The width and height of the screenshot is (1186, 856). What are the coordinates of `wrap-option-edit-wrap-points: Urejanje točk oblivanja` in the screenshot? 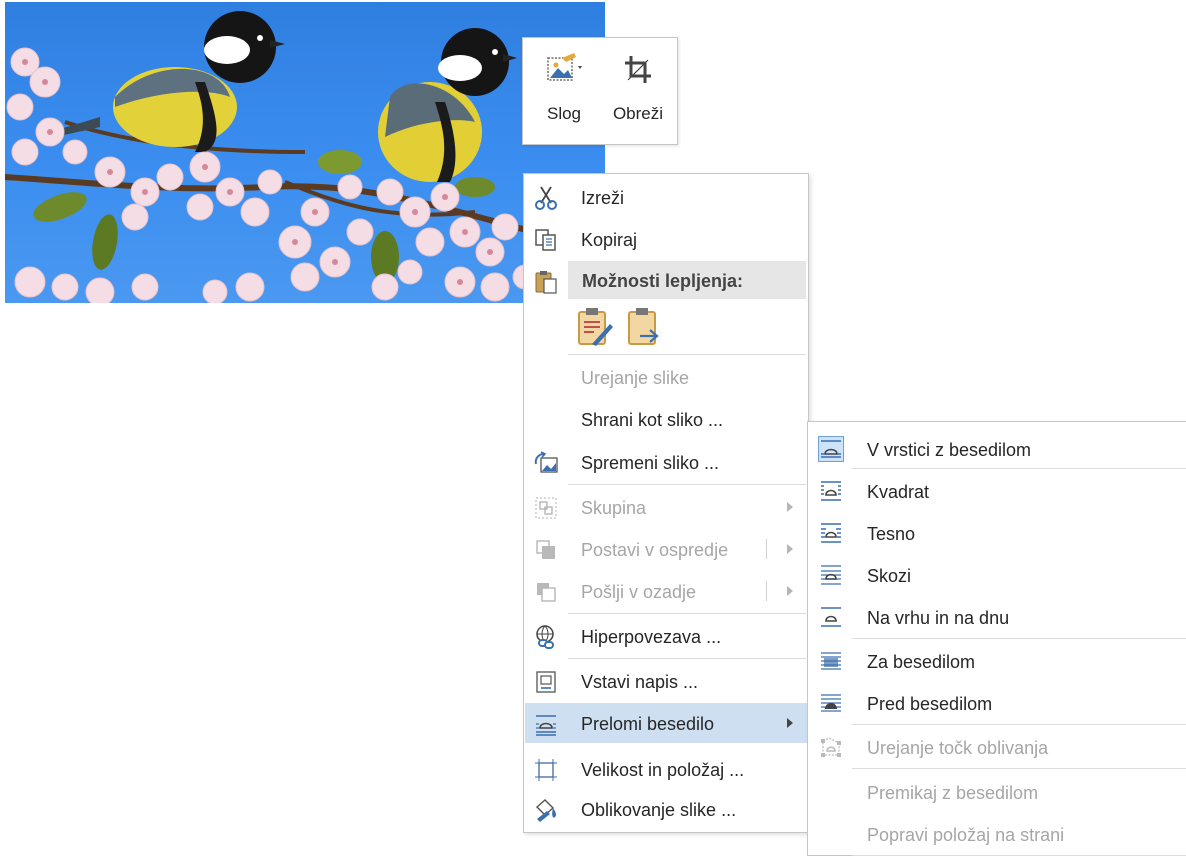 It's located at (997, 746).